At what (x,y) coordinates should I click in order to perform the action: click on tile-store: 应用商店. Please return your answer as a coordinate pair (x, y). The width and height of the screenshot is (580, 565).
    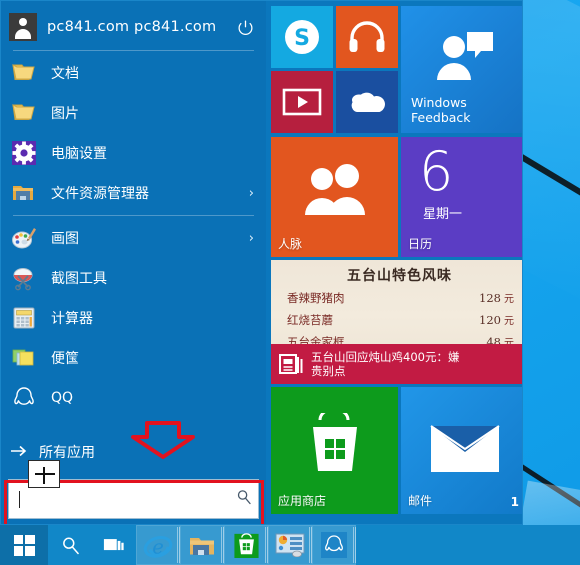
    Looking at the image, I should click on (334, 450).